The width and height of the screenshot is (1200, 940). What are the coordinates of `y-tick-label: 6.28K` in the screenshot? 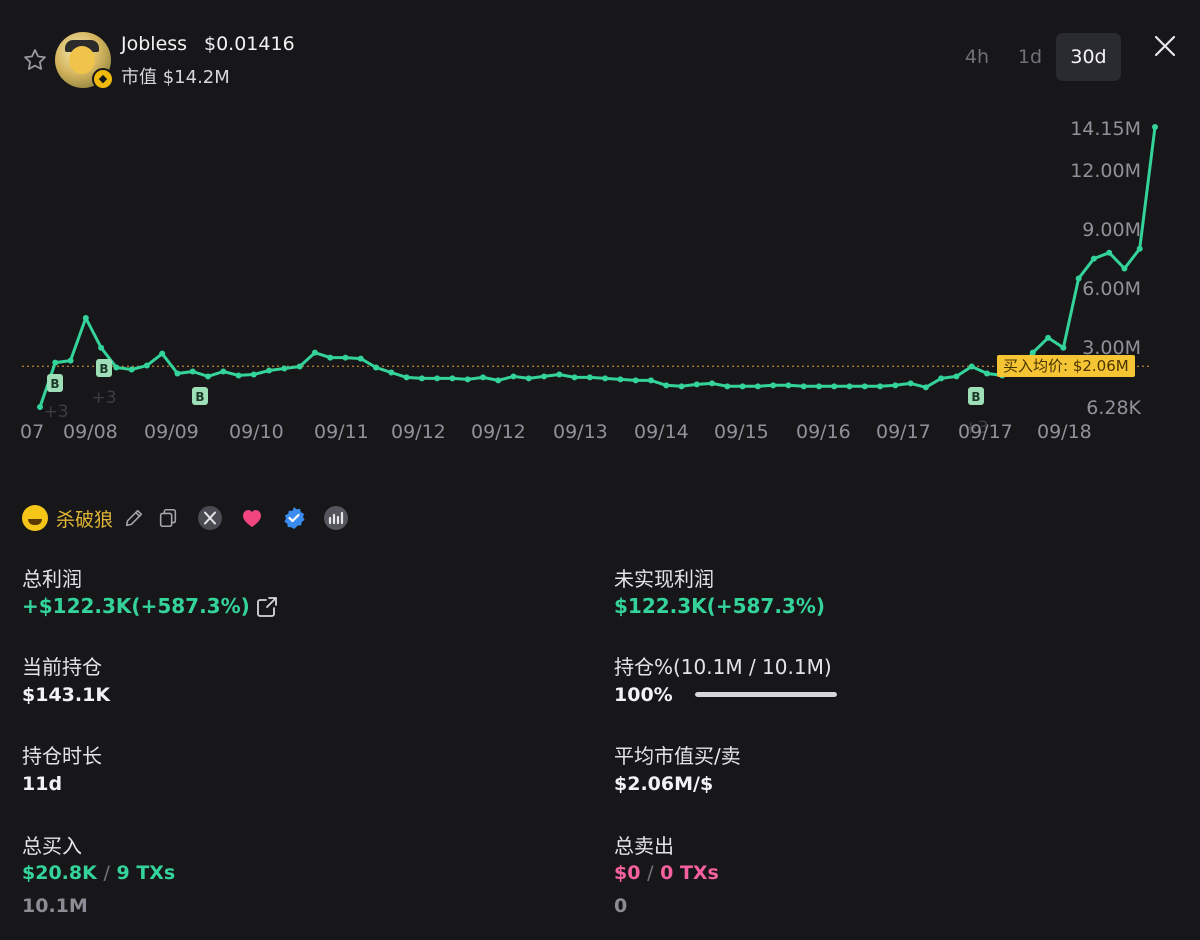 It's located at (1113, 408).